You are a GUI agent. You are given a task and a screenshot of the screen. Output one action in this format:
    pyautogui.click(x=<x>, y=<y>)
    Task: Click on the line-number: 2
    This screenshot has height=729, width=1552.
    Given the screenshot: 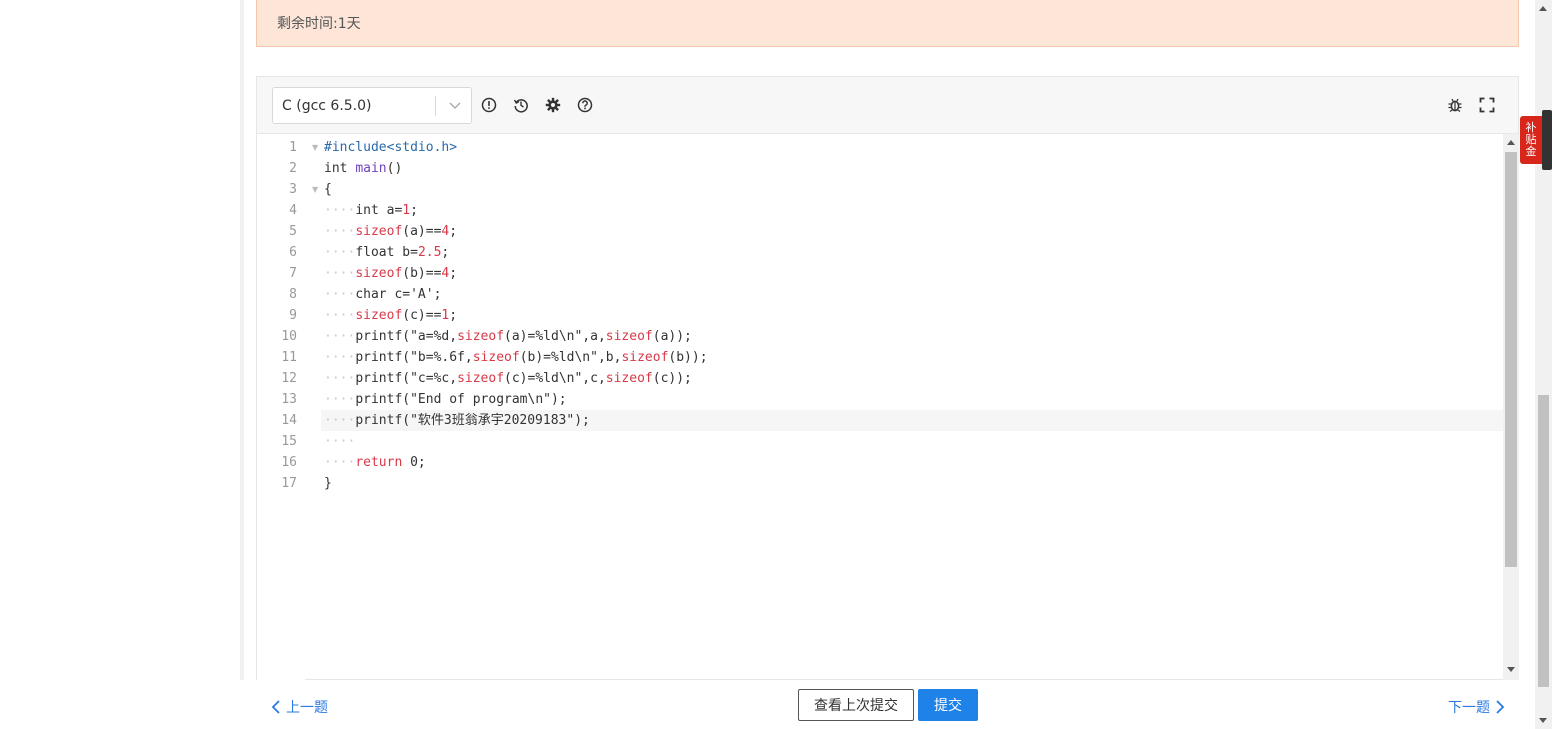 What is the action you would take?
    pyautogui.click(x=293, y=168)
    